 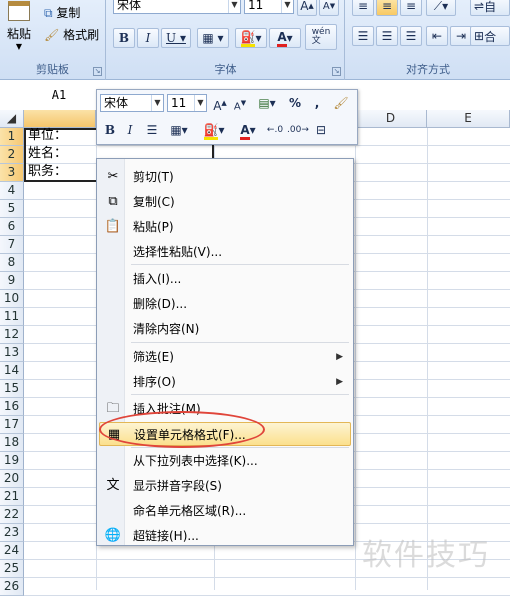 I want to click on menu-item: 清除内容(N), so click(x=225, y=329).